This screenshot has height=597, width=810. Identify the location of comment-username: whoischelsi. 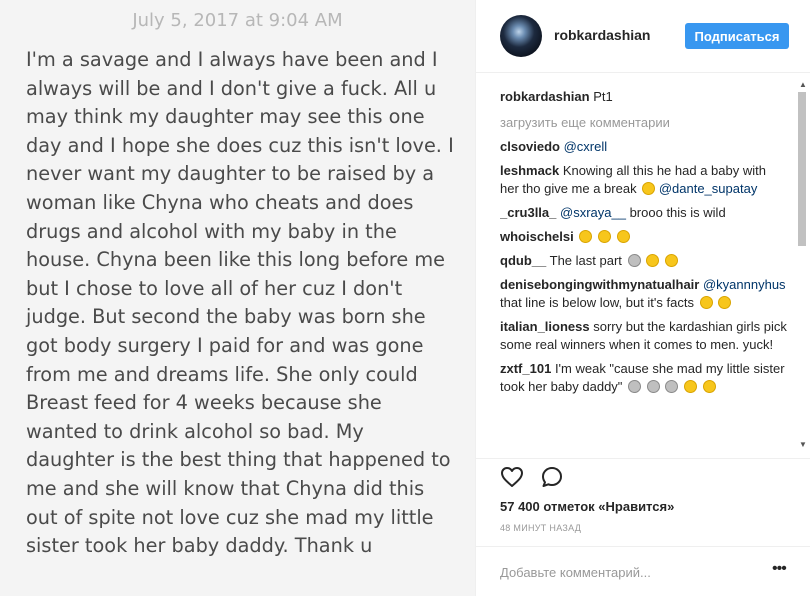
(537, 236).